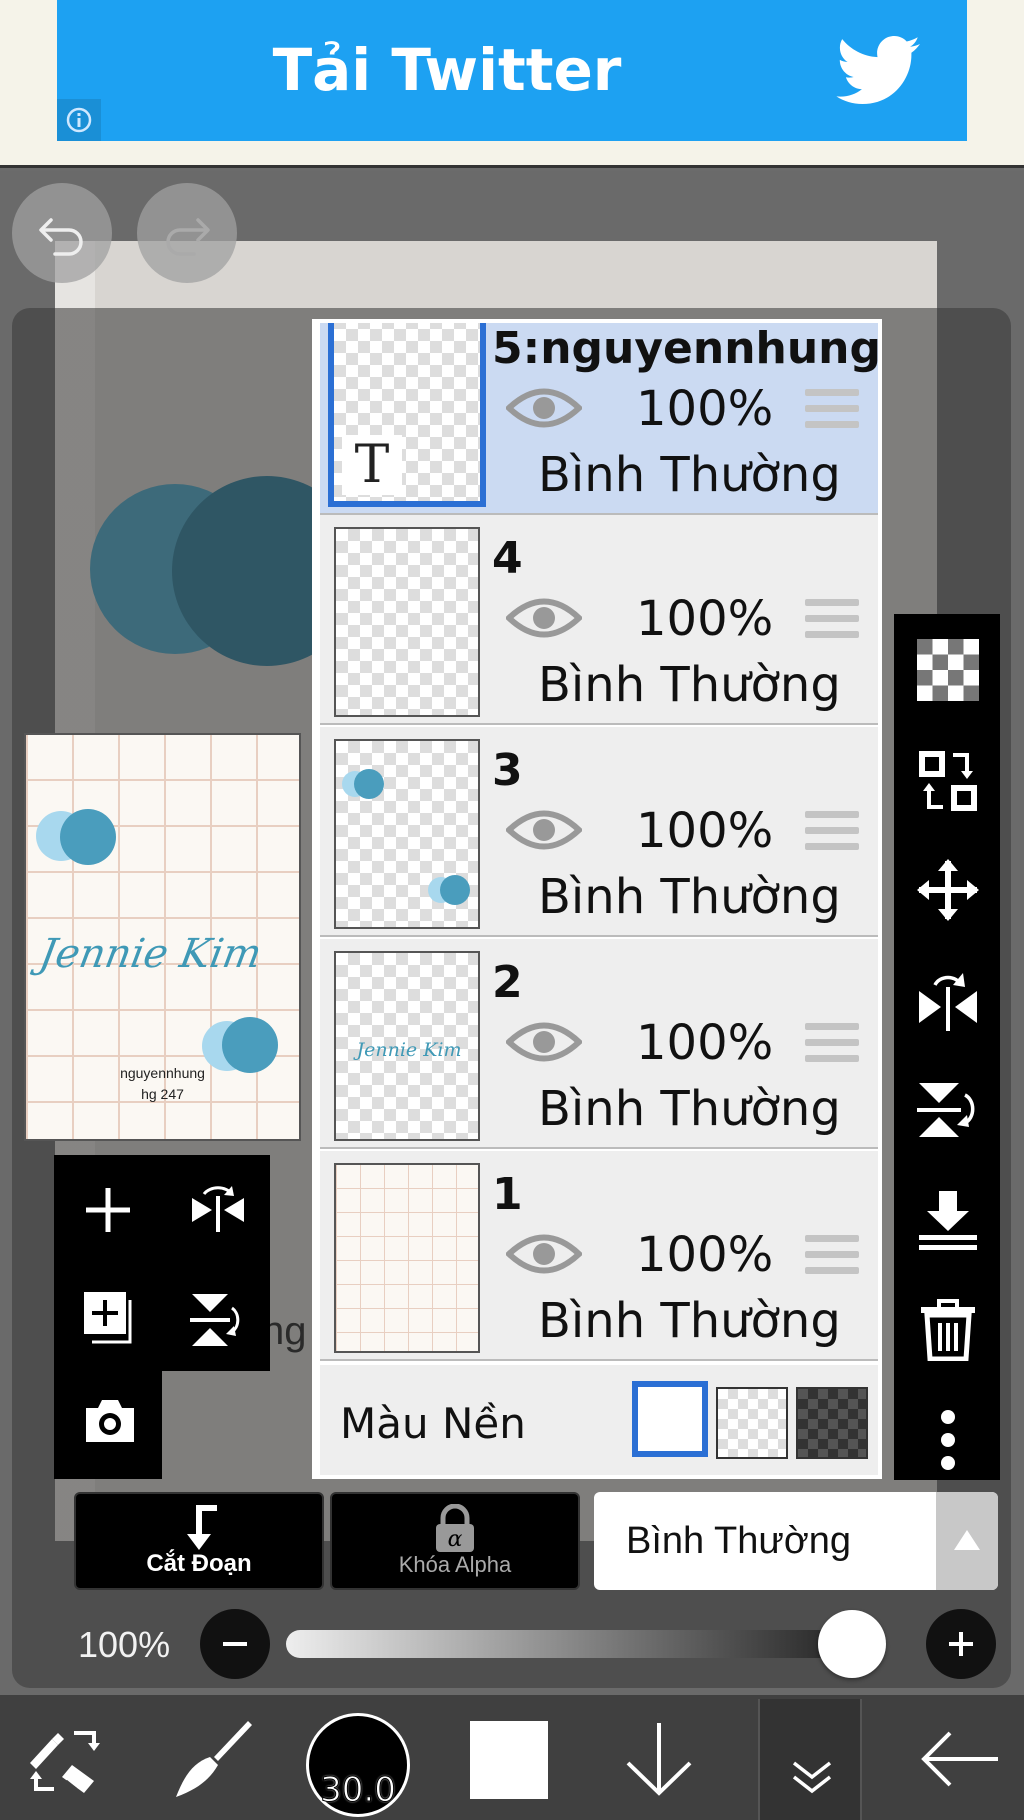 The width and height of the screenshot is (1024, 1820). I want to click on background-color-label: Màu Nền, so click(433, 1423).